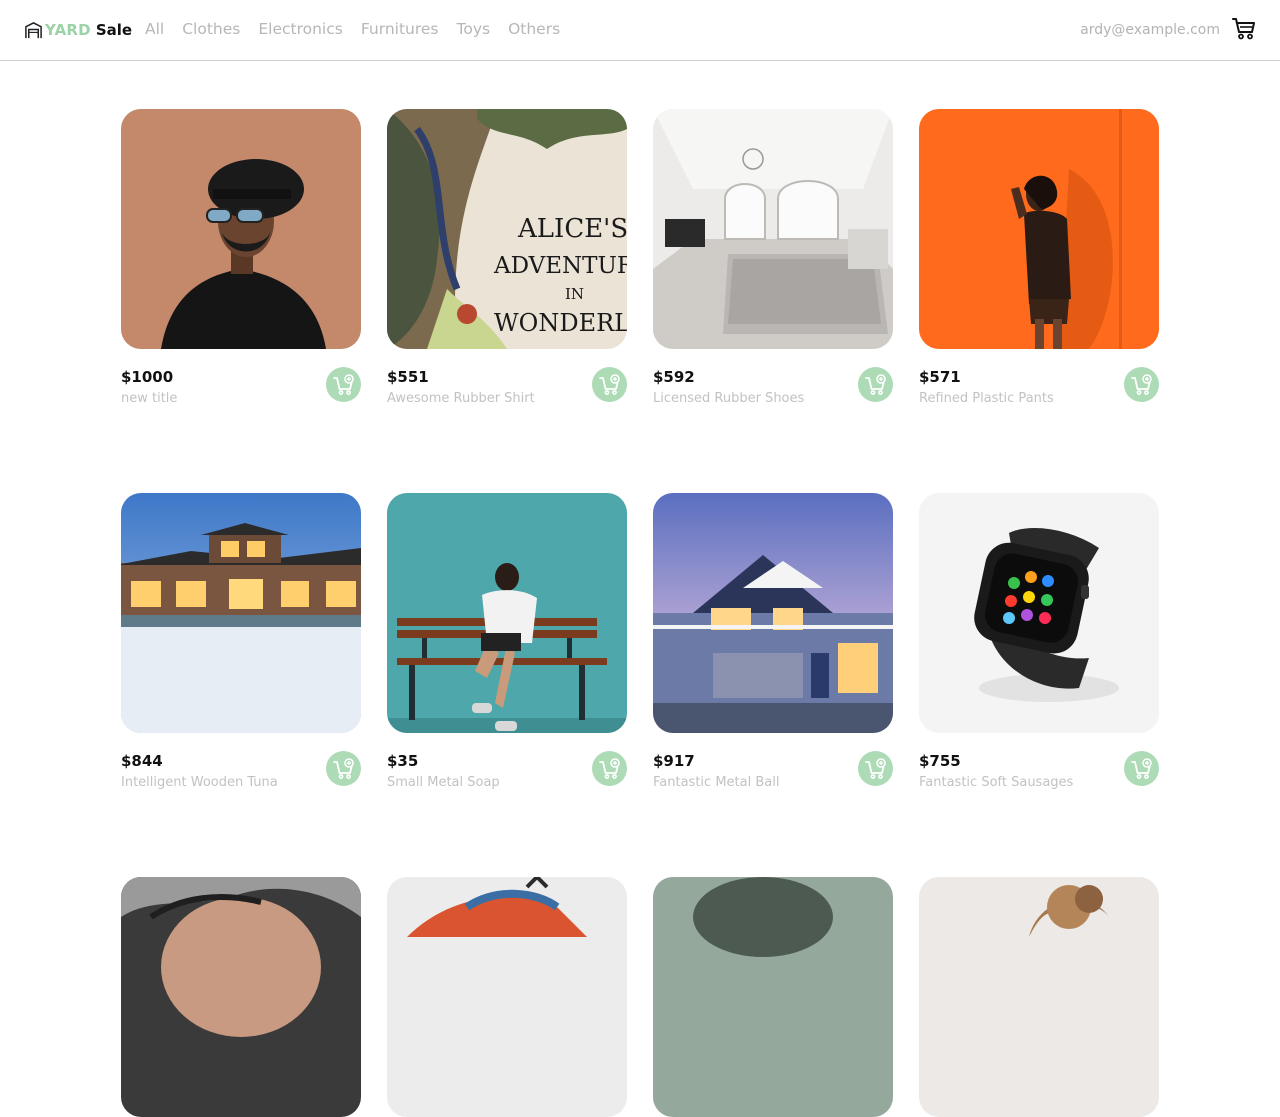 This screenshot has width=1280, height=1117. Describe the element at coordinates (114, 30) in the screenshot. I see `logo-sale-text: Sale` at that location.